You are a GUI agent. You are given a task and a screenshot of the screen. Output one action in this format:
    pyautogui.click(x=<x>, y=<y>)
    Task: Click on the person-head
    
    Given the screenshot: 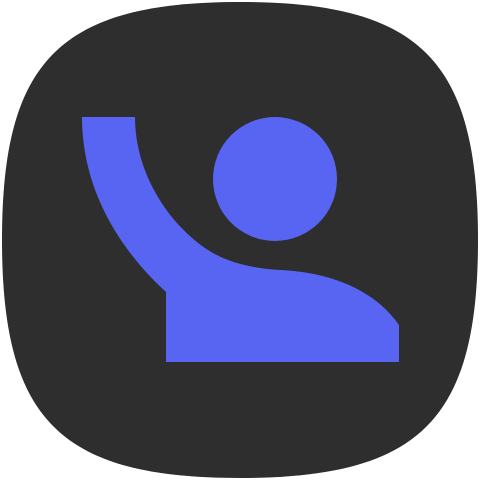 What is the action you would take?
    pyautogui.click(x=275, y=179)
    